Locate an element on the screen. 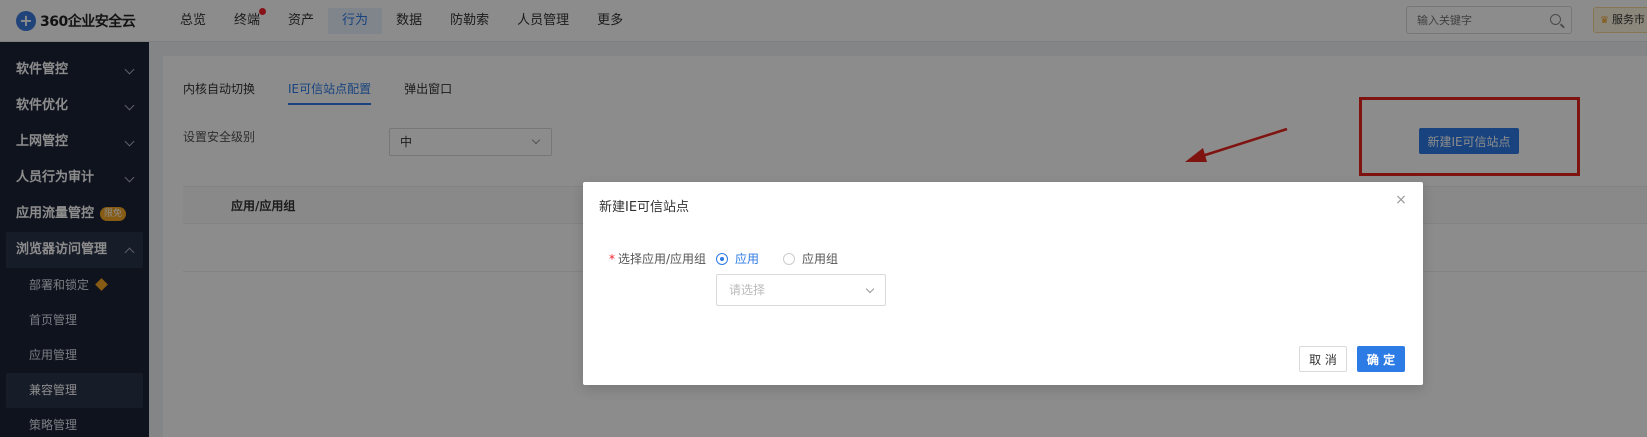 This screenshot has width=1647, height=437. radio-app-label: 应用 is located at coordinates (747, 259).